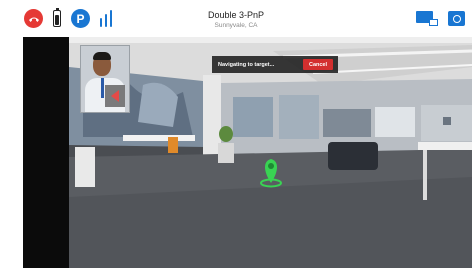 The image size is (472, 268). Describe the element at coordinates (427, 18) in the screenshot. I see `screen-share-icon` at that location.